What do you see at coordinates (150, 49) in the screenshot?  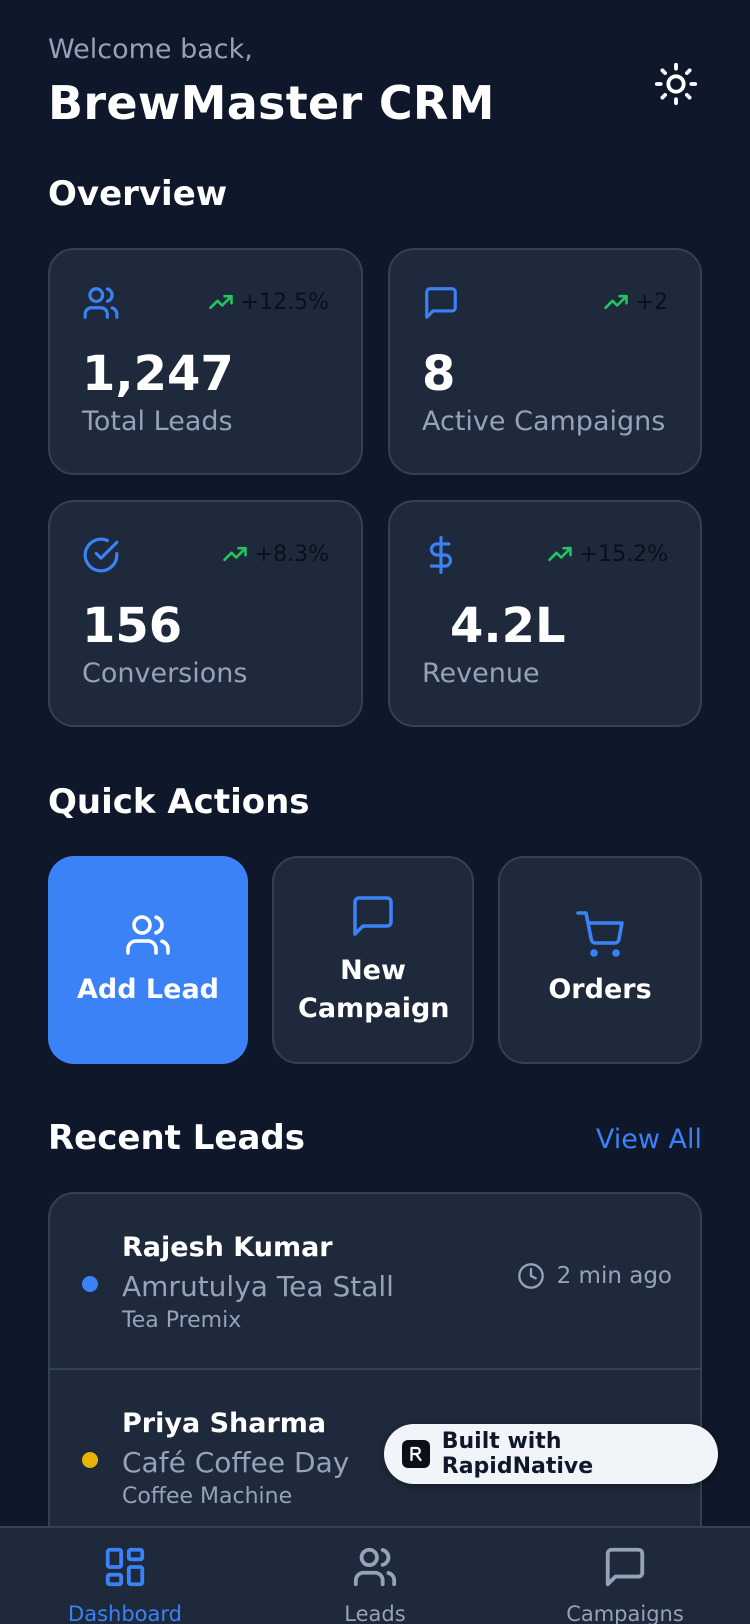 I see `welcome-text: Welcome back,` at bounding box center [150, 49].